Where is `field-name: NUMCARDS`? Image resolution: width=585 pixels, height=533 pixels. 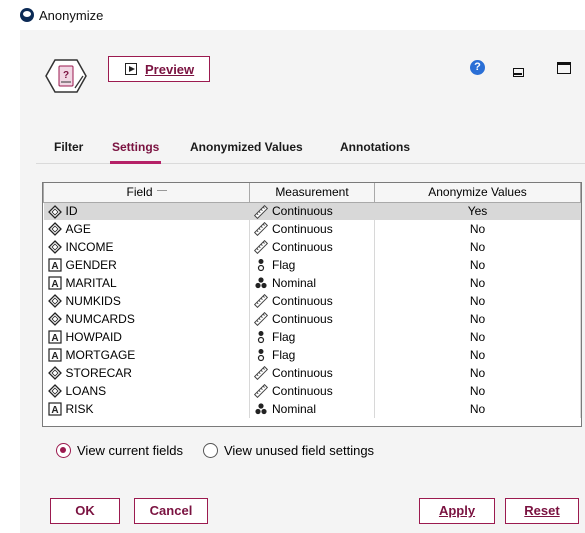
field-name: NUMCARDS is located at coordinates (100, 318).